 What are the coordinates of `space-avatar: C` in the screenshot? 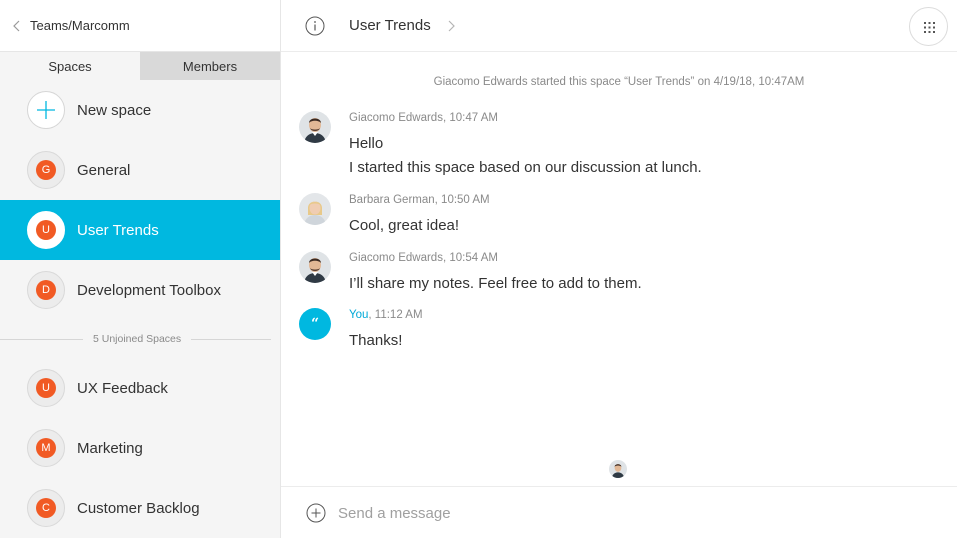 It's located at (46, 508).